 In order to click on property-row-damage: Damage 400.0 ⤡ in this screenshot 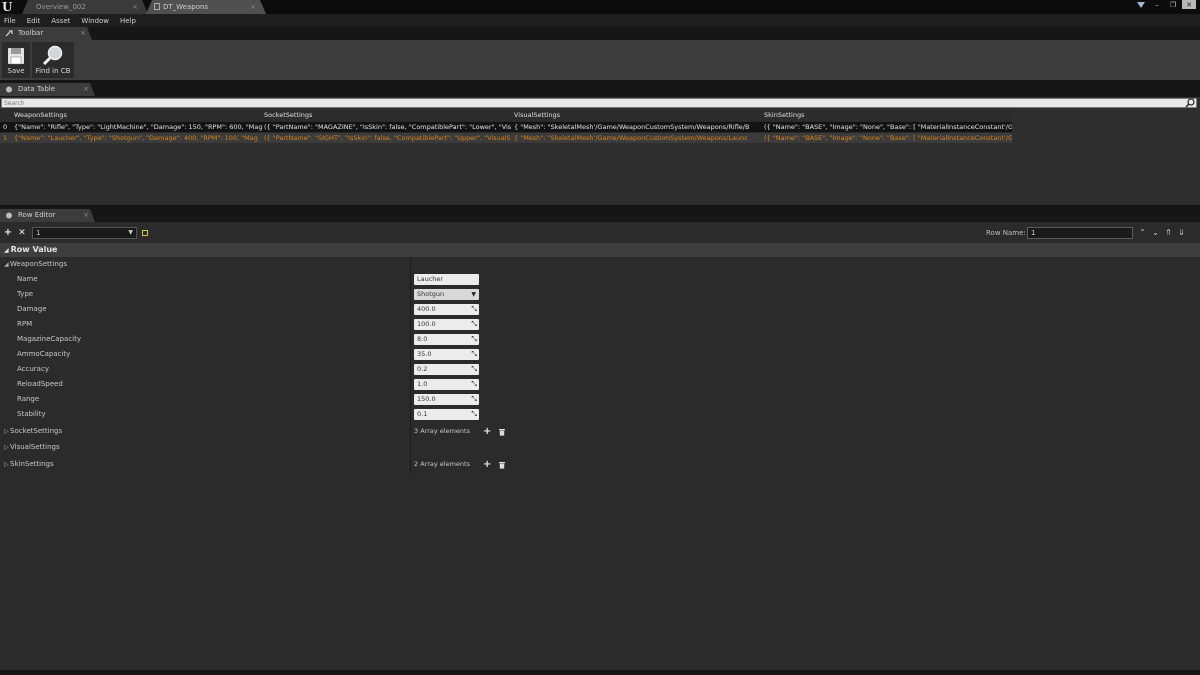, I will do `click(600, 309)`.